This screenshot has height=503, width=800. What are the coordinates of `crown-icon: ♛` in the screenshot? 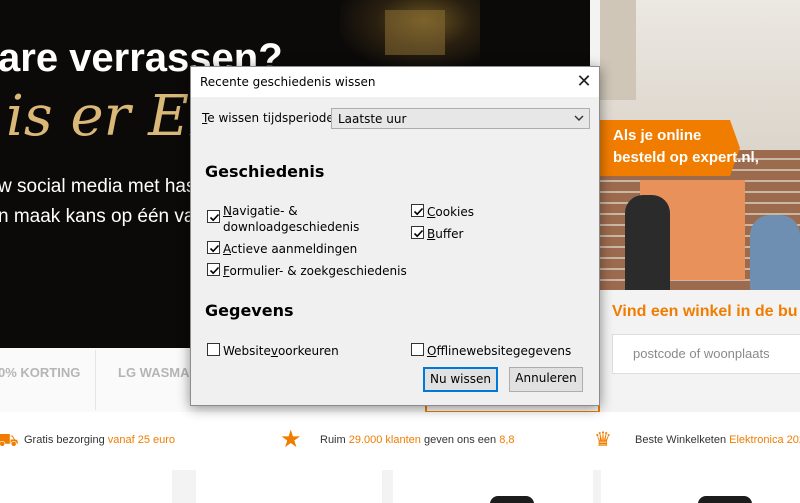 It's located at (603, 440).